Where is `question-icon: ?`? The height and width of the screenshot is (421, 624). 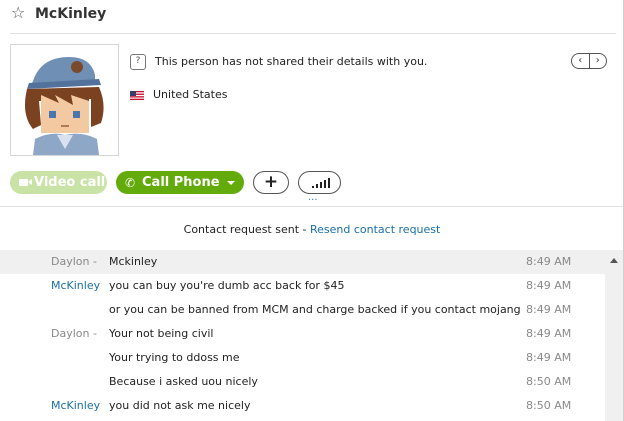
question-icon: ? is located at coordinates (138, 62).